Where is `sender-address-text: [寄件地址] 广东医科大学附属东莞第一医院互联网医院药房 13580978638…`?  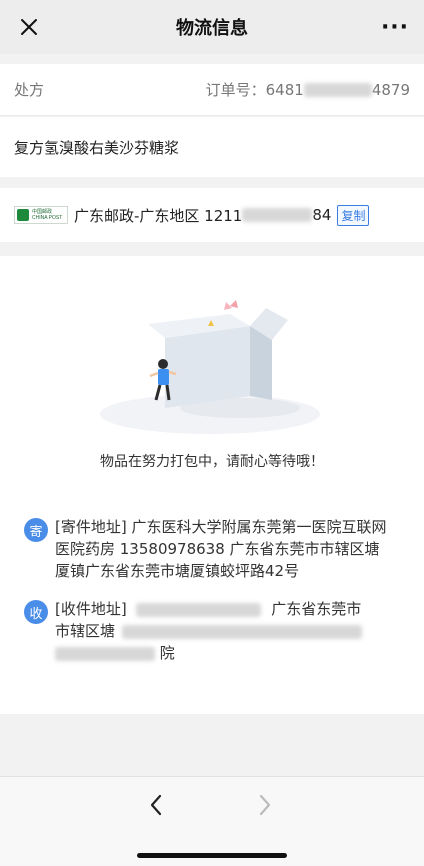 sender-address-text: [寄件地址] 广东医科大学附属东莞第一医院互联网医院药房 13580978638… is located at coordinates (221, 549).